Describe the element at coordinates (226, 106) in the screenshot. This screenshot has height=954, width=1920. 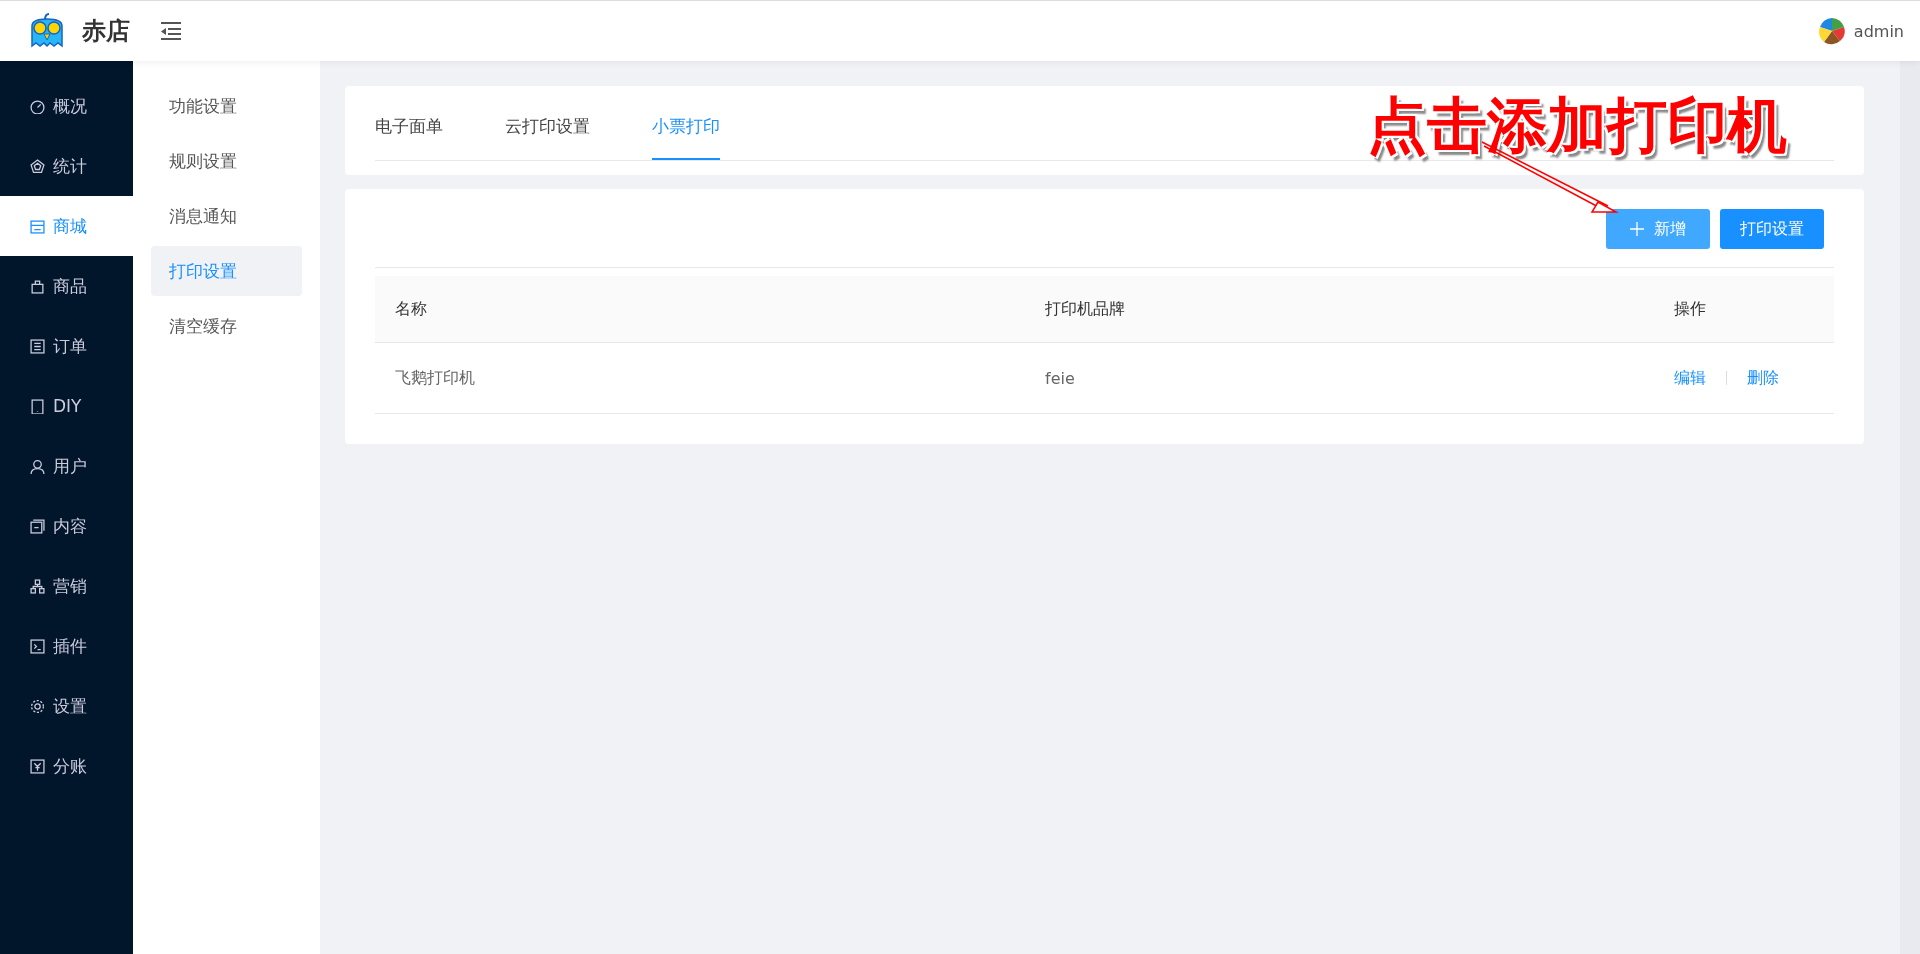
I see `submenu-item: 功能设置` at that location.